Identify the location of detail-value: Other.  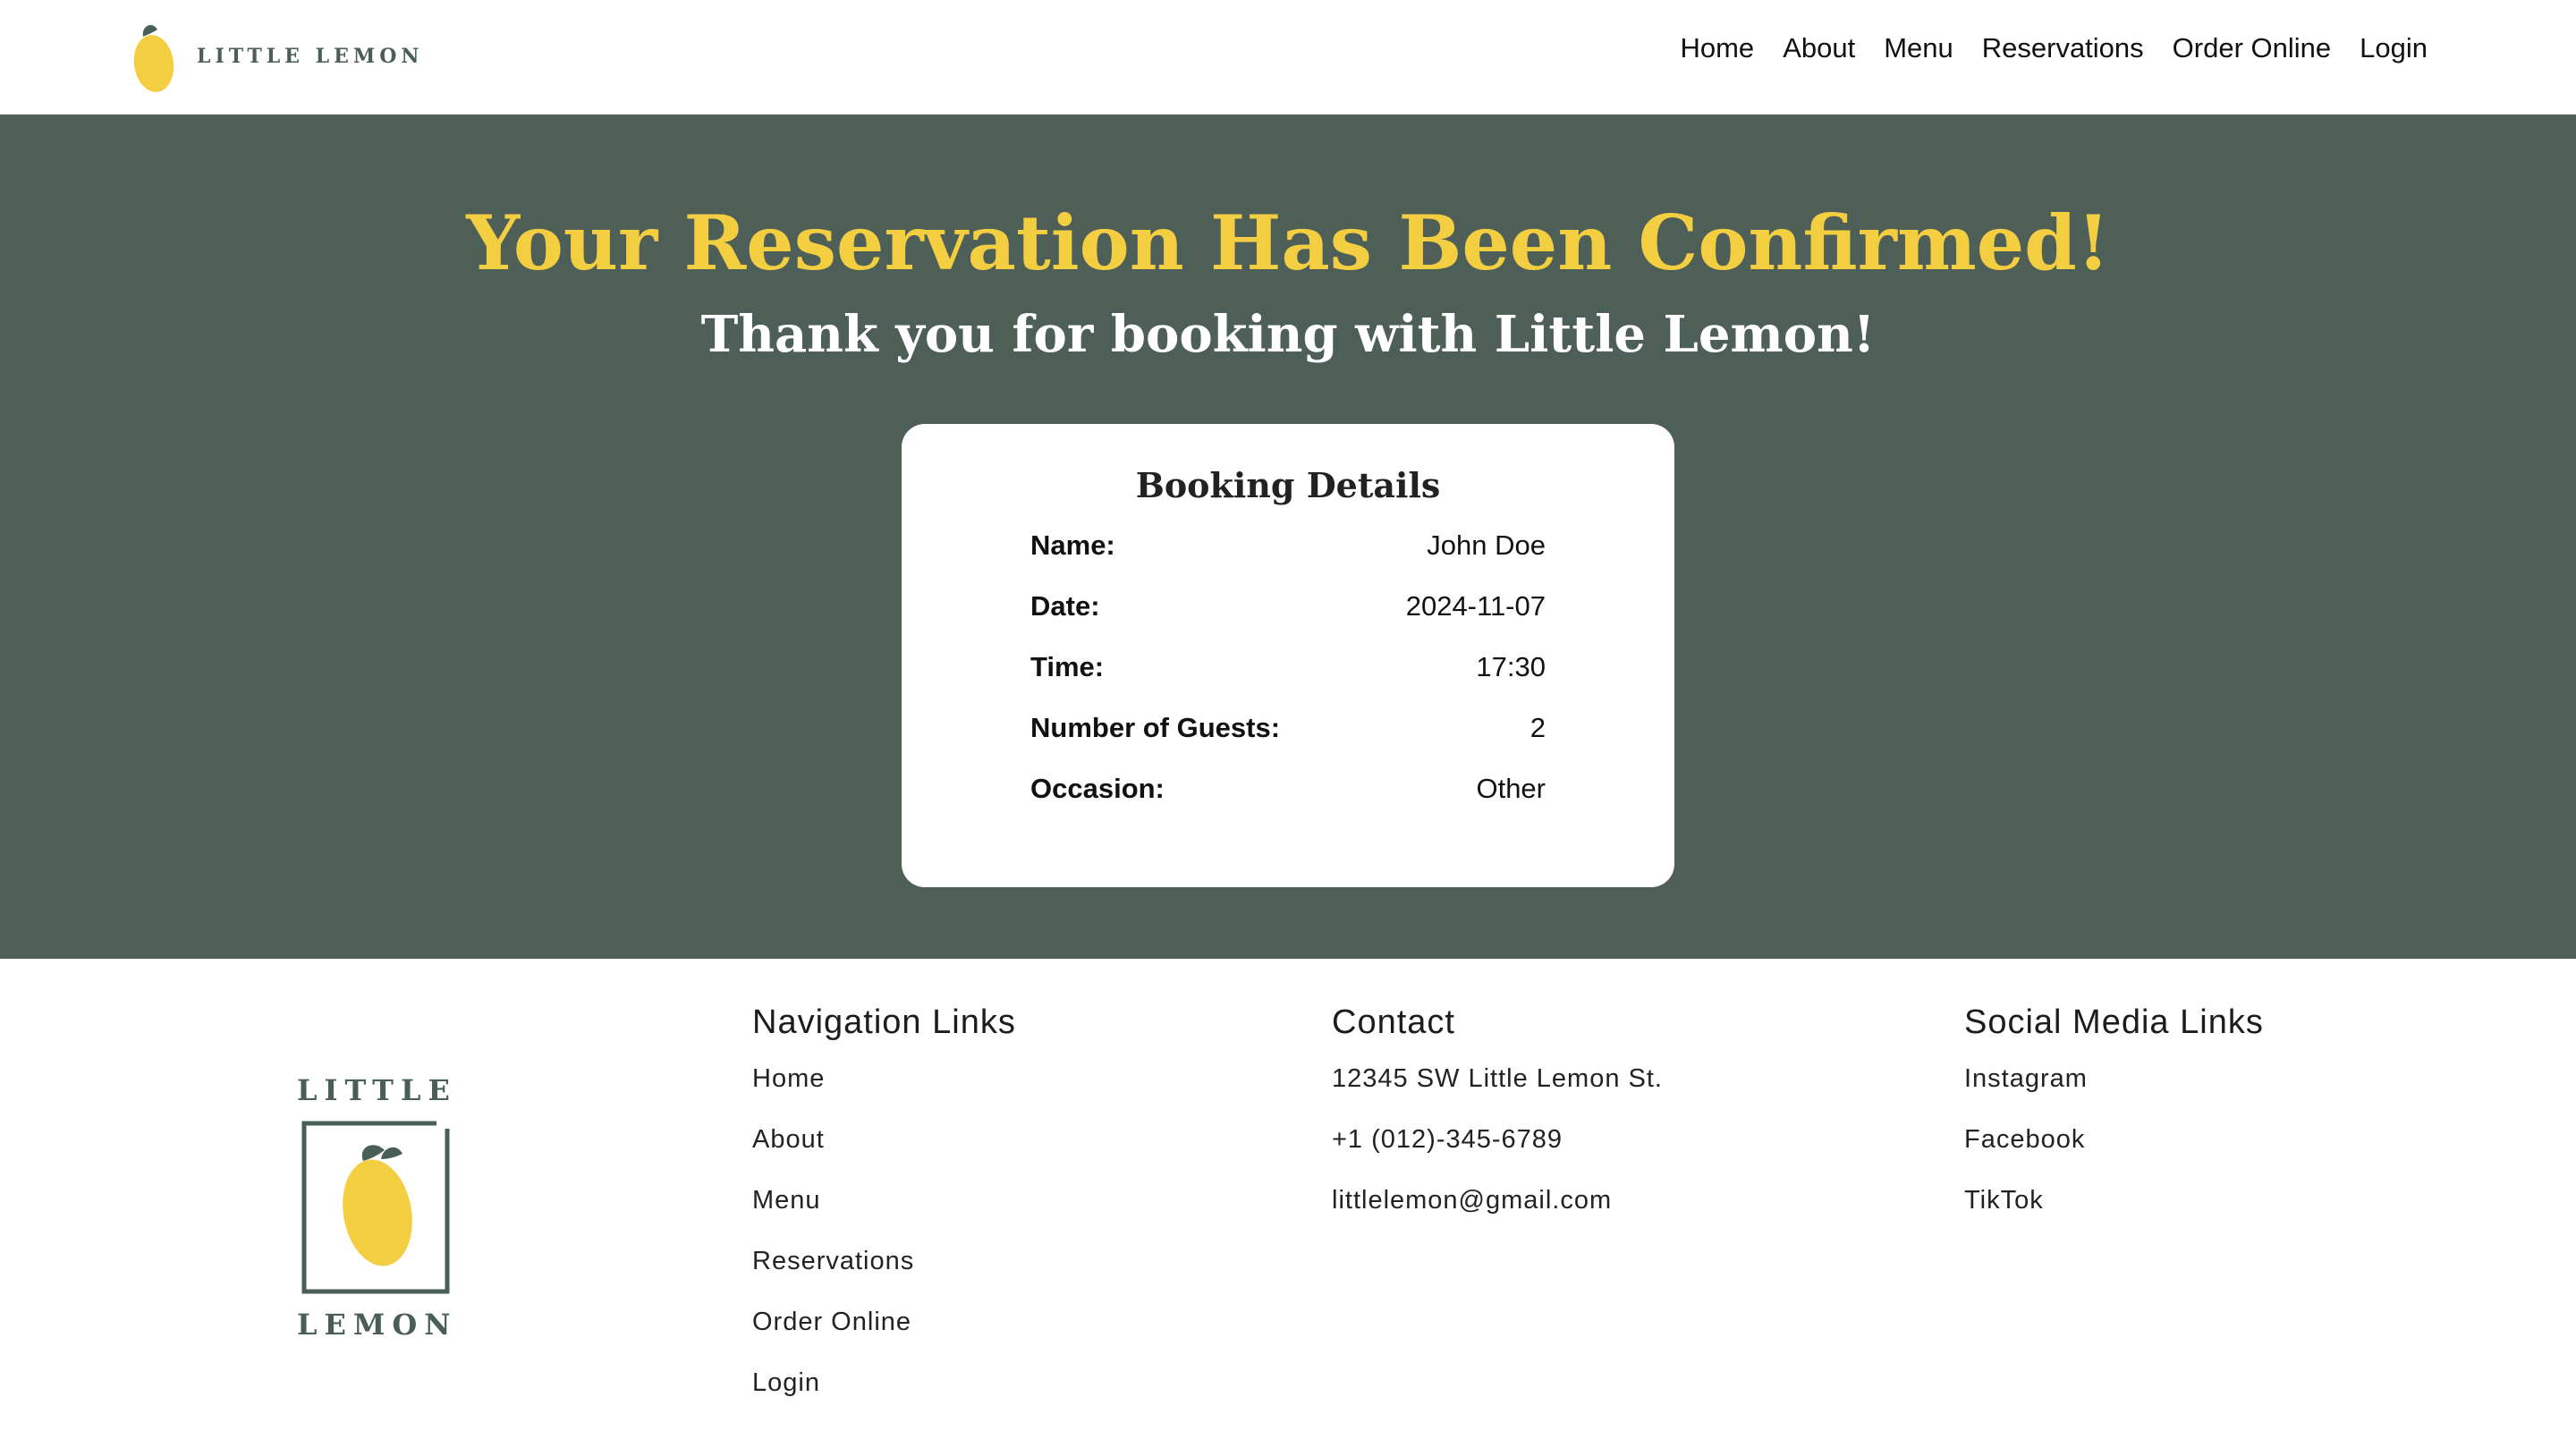
(1511, 789).